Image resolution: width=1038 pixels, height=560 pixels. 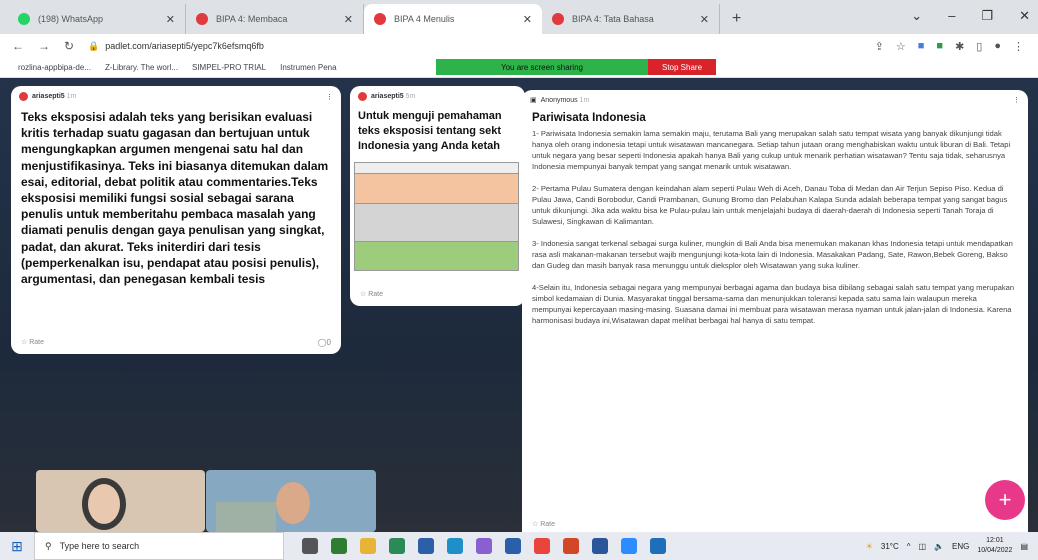 I want to click on url-field: padlet.com/ariasepti5/yepc7k6efsmq6fb, so click(x=184, y=46).